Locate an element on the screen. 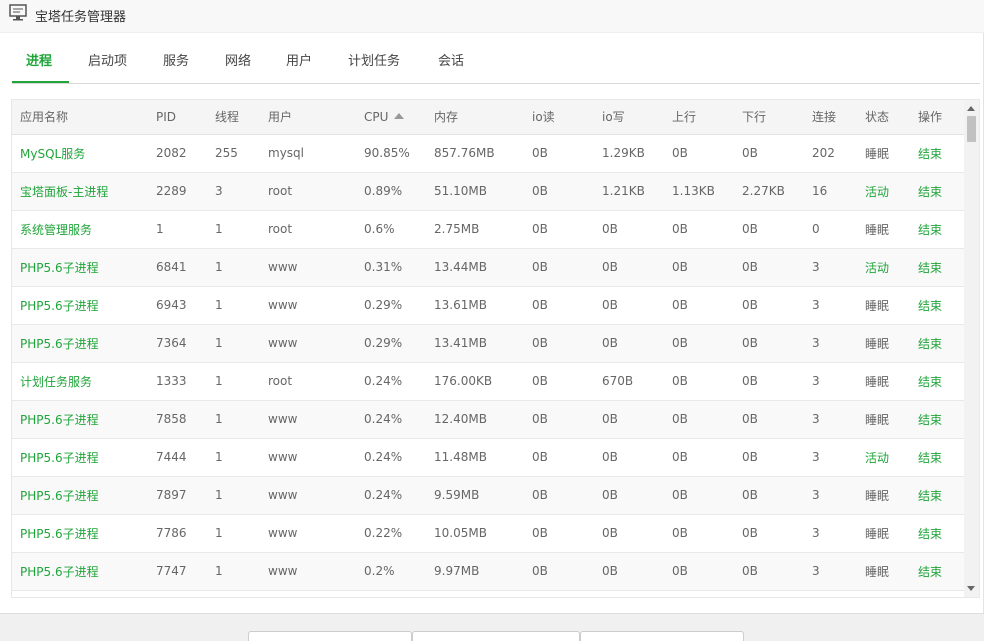 Image resolution: width=984 pixels, height=641 pixels. tab-services: 服务 is located at coordinates (176, 59).